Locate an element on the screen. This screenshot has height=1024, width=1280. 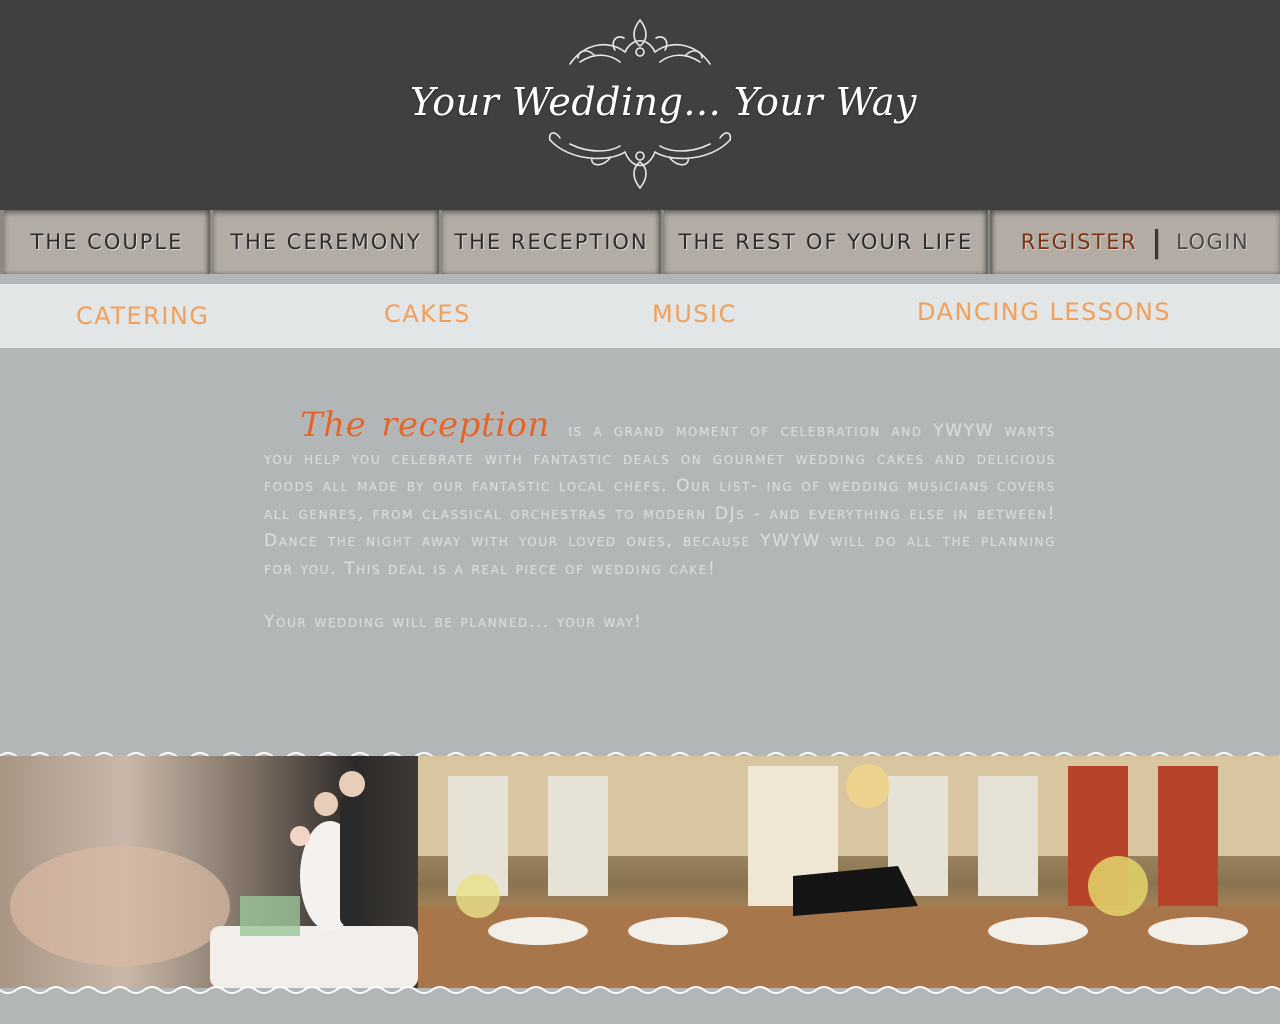
nav-the-rest-of-your-life: THE REST OF YOUR LIFE is located at coordinates (826, 242).